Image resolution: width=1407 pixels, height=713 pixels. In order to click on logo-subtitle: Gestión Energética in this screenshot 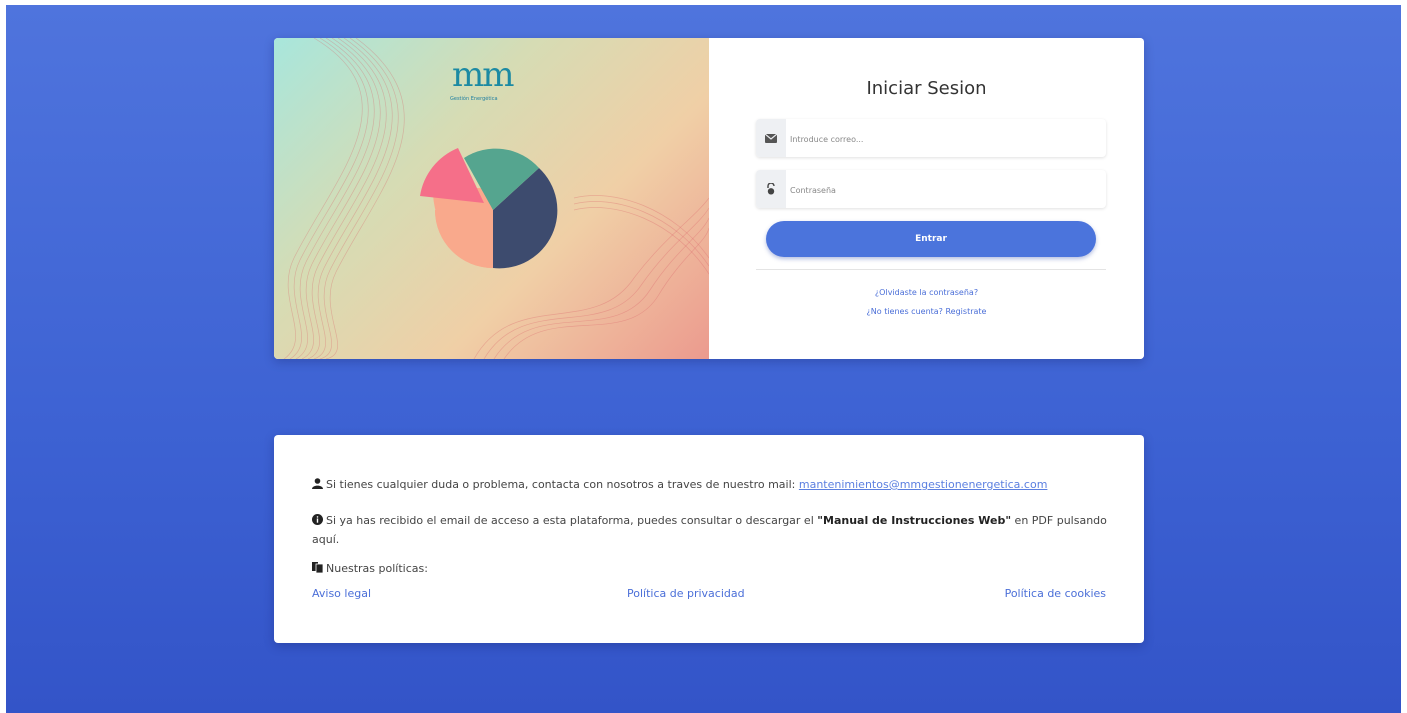, I will do `click(474, 99)`.